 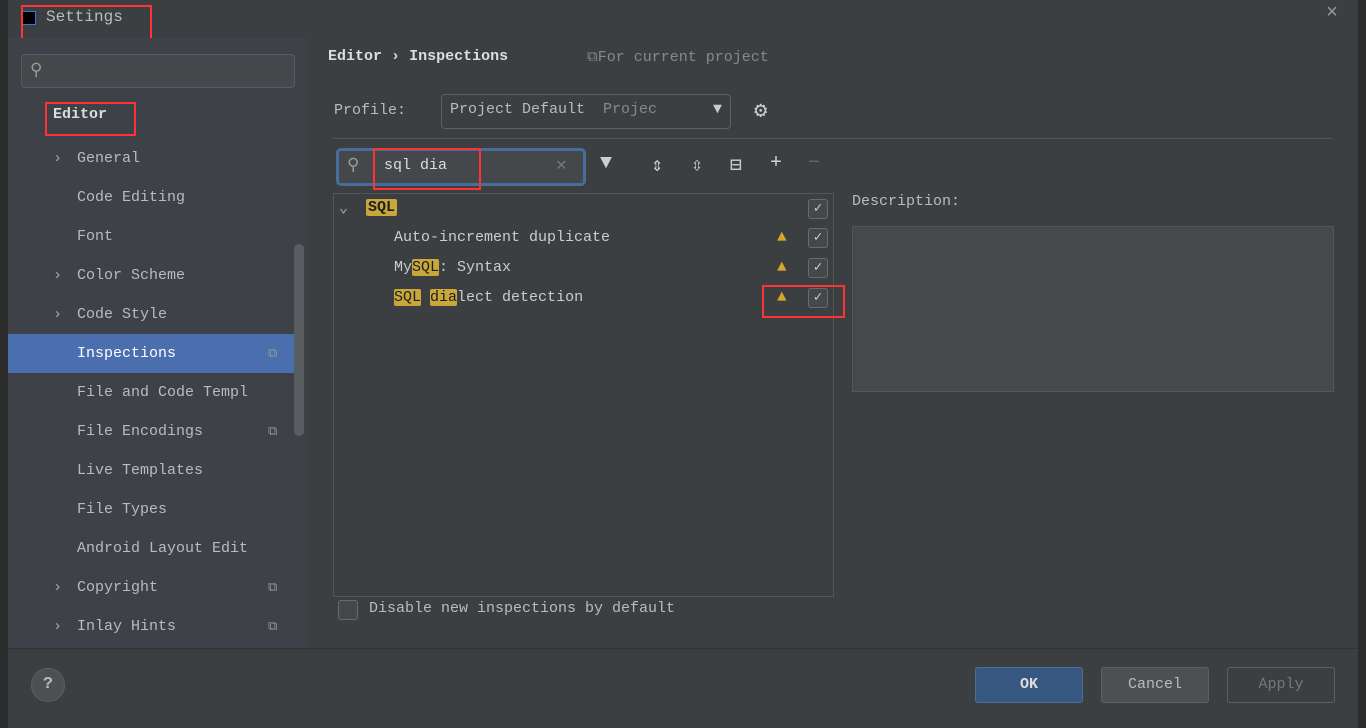 What do you see at coordinates (814, 163) in the screenshot?
I see `remove-icon: −` at bounding box center [814, 163].